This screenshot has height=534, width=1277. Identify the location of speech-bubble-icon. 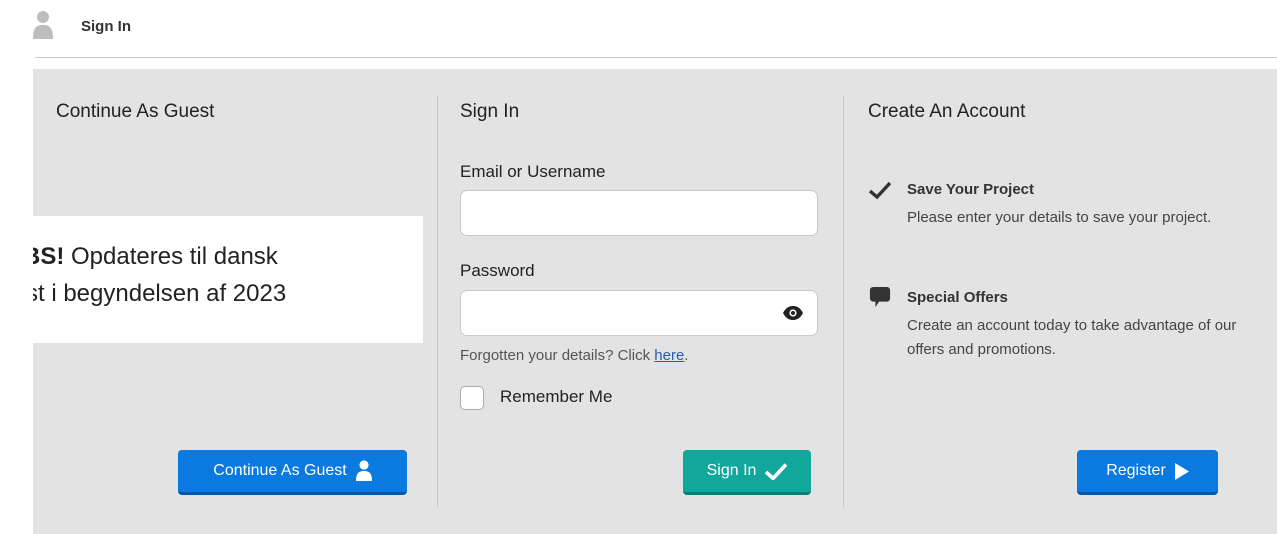
(880, 297).